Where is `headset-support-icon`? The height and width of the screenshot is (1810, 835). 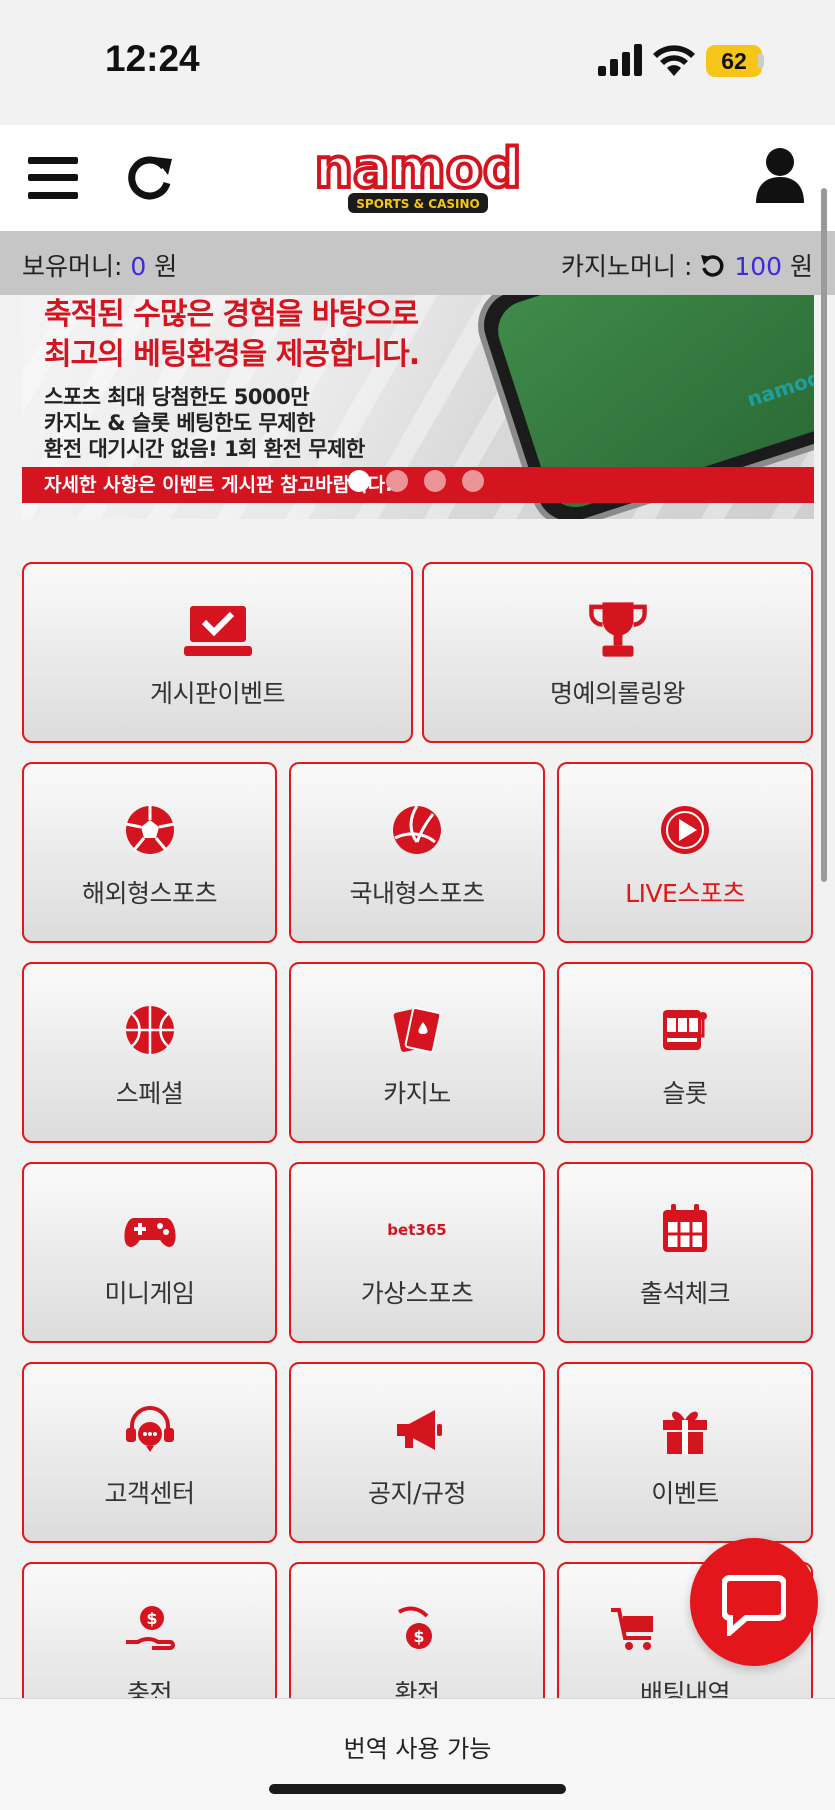
headset-support-icon is located at coordinates (149, 1429).